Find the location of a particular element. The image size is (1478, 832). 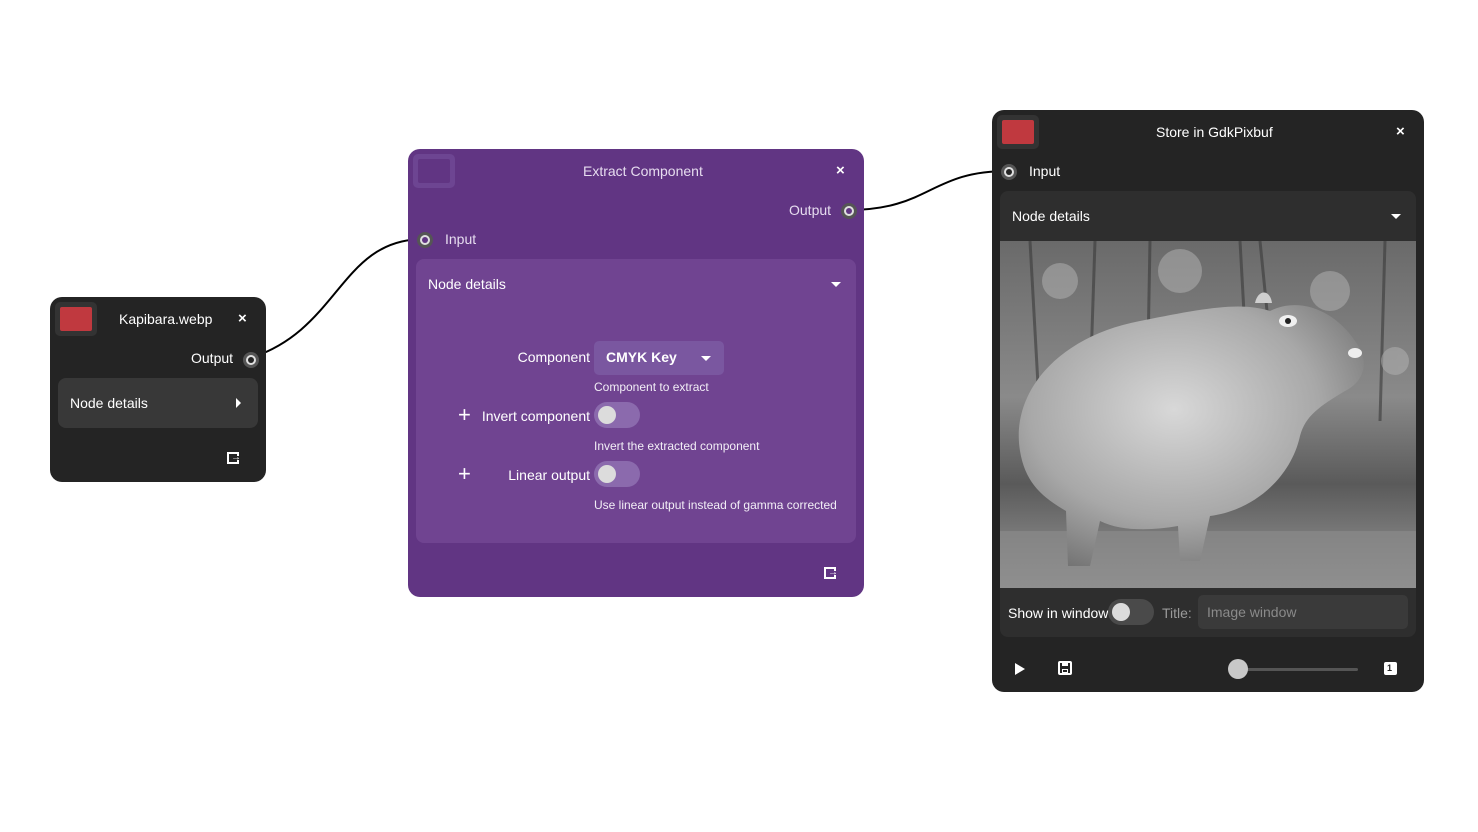

window-title-input: Image window is located at coordinates (1303, 612).